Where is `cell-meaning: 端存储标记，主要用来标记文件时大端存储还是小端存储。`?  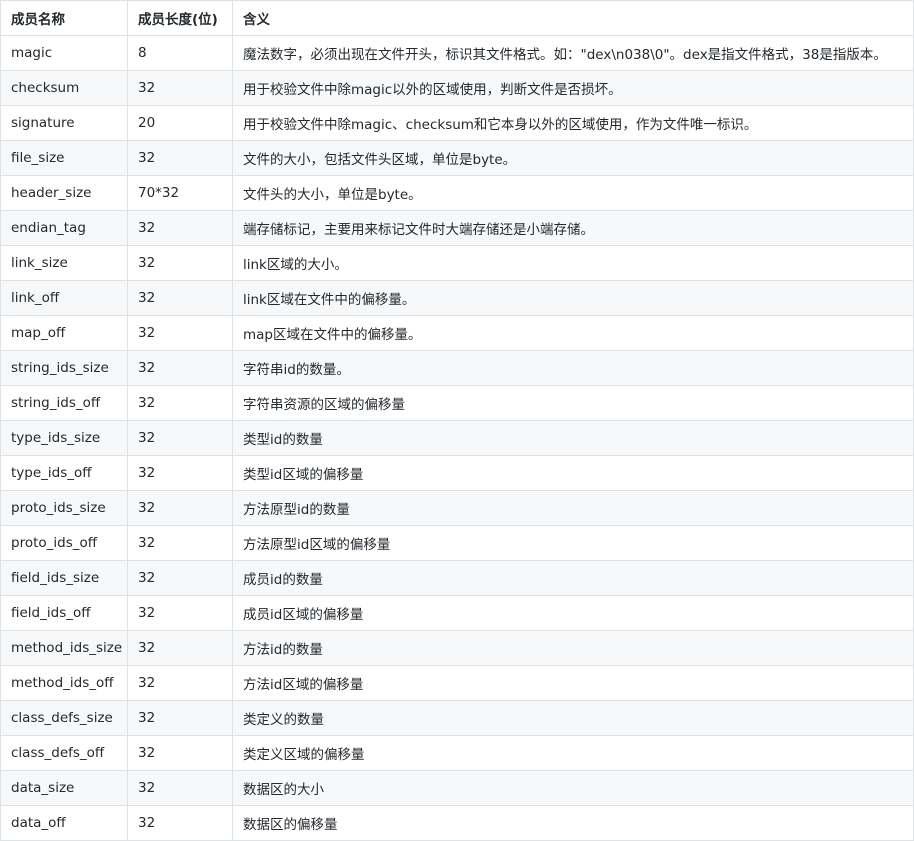 cell-meaning: 端存储标记，主要用来标记文件时大端存储还是小端存储。 is located at coordinates (573, 228).